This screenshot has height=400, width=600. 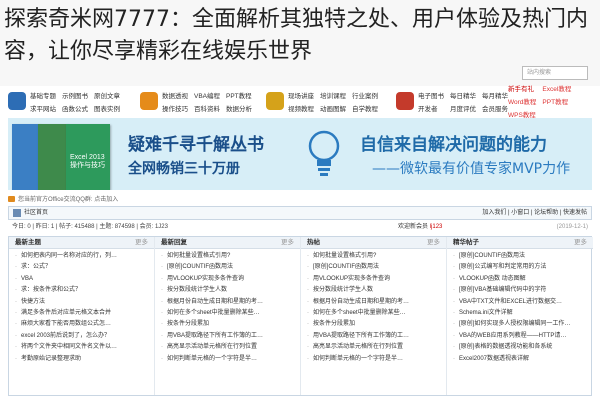 What do you see at coordinates (84, 359) in the screenshot?
I see `thread-link: 考勤原始记录整理求助` at bounding box center [84, 359].